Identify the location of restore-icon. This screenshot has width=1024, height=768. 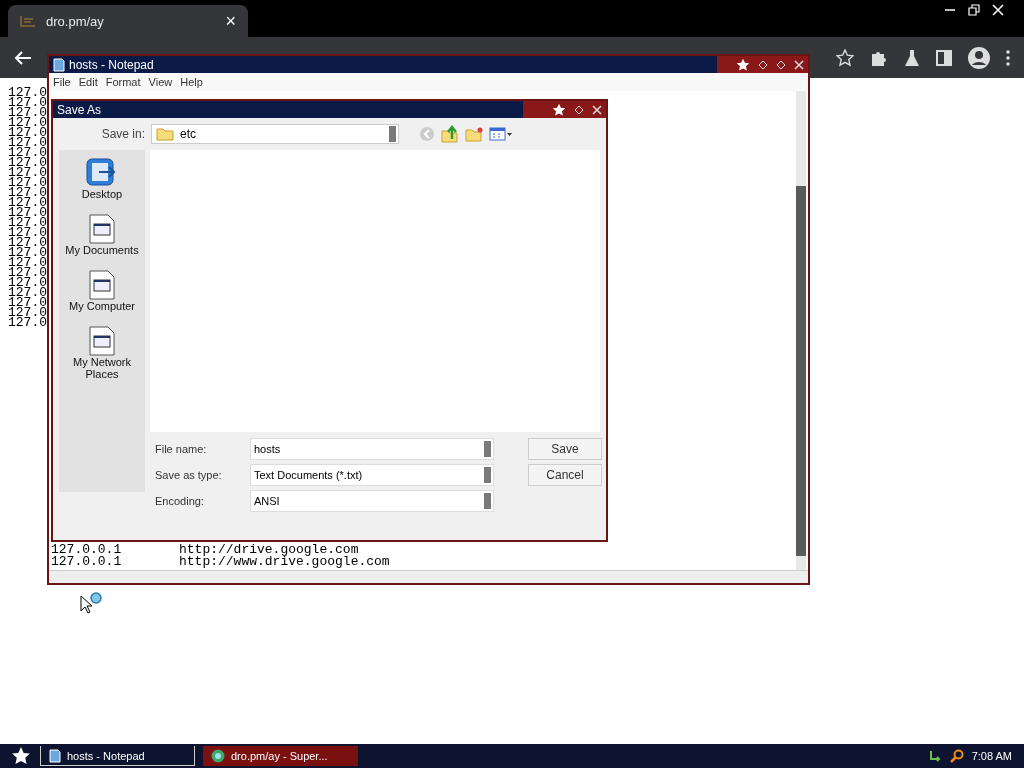
(974, 10).